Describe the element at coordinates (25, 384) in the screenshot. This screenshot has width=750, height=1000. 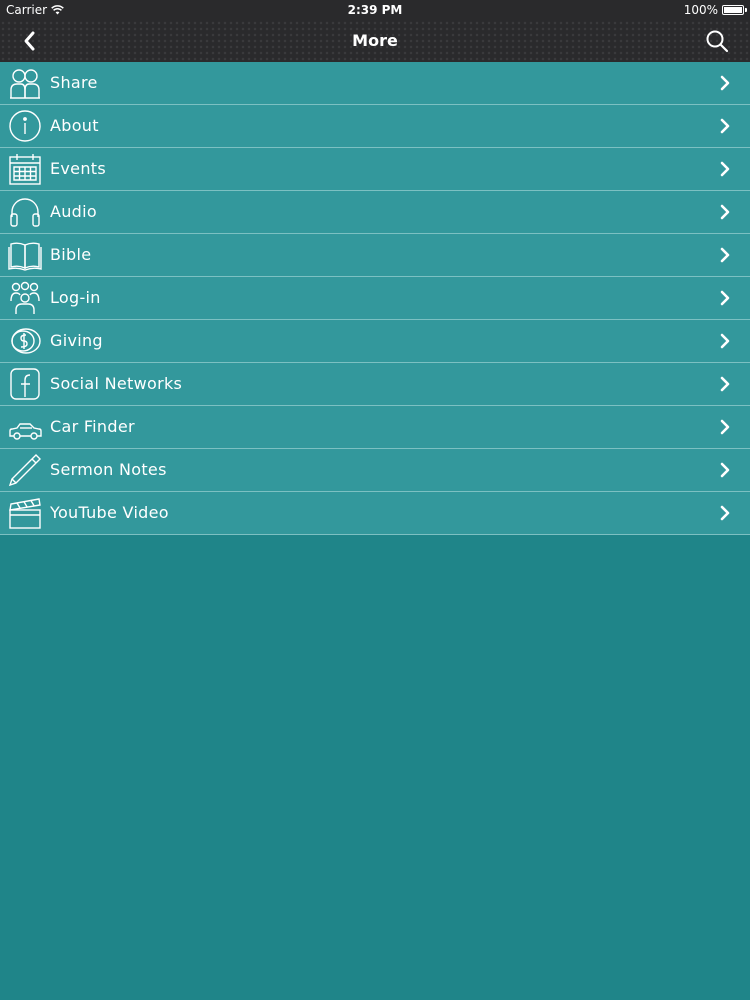
I see `facebook-icon` at that location.